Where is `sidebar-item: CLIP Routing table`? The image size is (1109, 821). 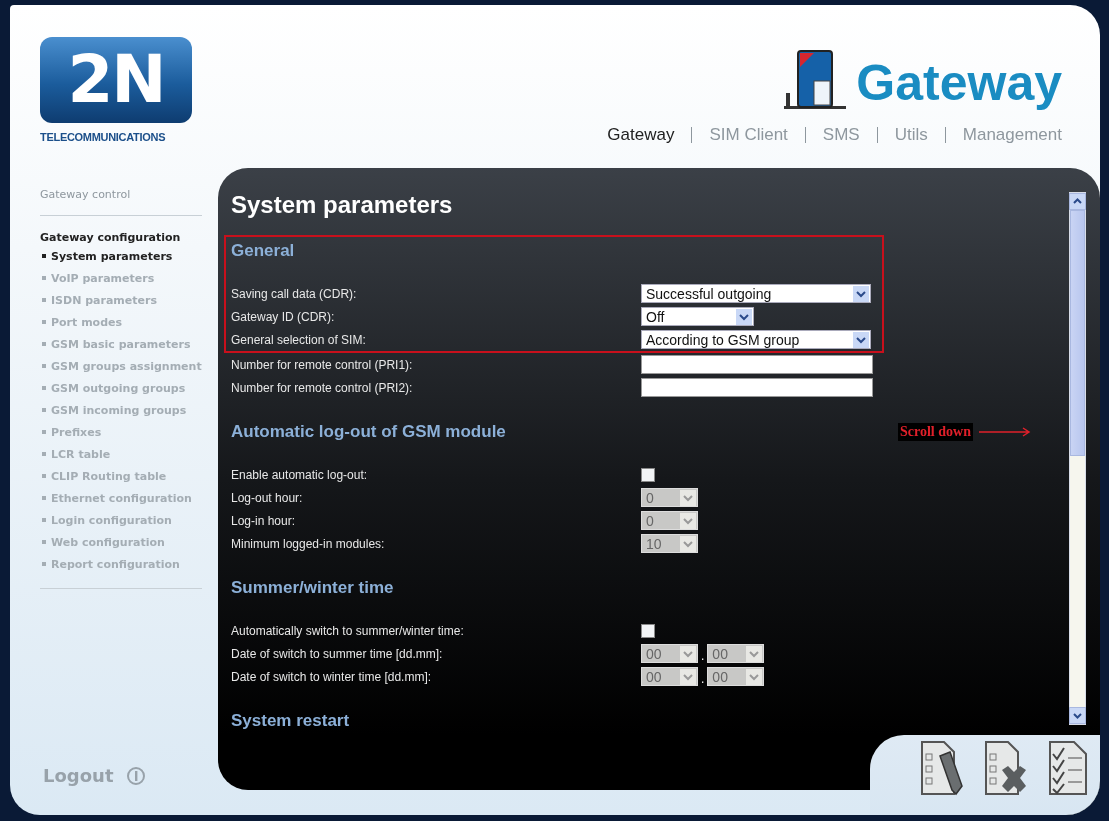 sidebar-item: CLIP Routing table is located at coordinates (127, 477).